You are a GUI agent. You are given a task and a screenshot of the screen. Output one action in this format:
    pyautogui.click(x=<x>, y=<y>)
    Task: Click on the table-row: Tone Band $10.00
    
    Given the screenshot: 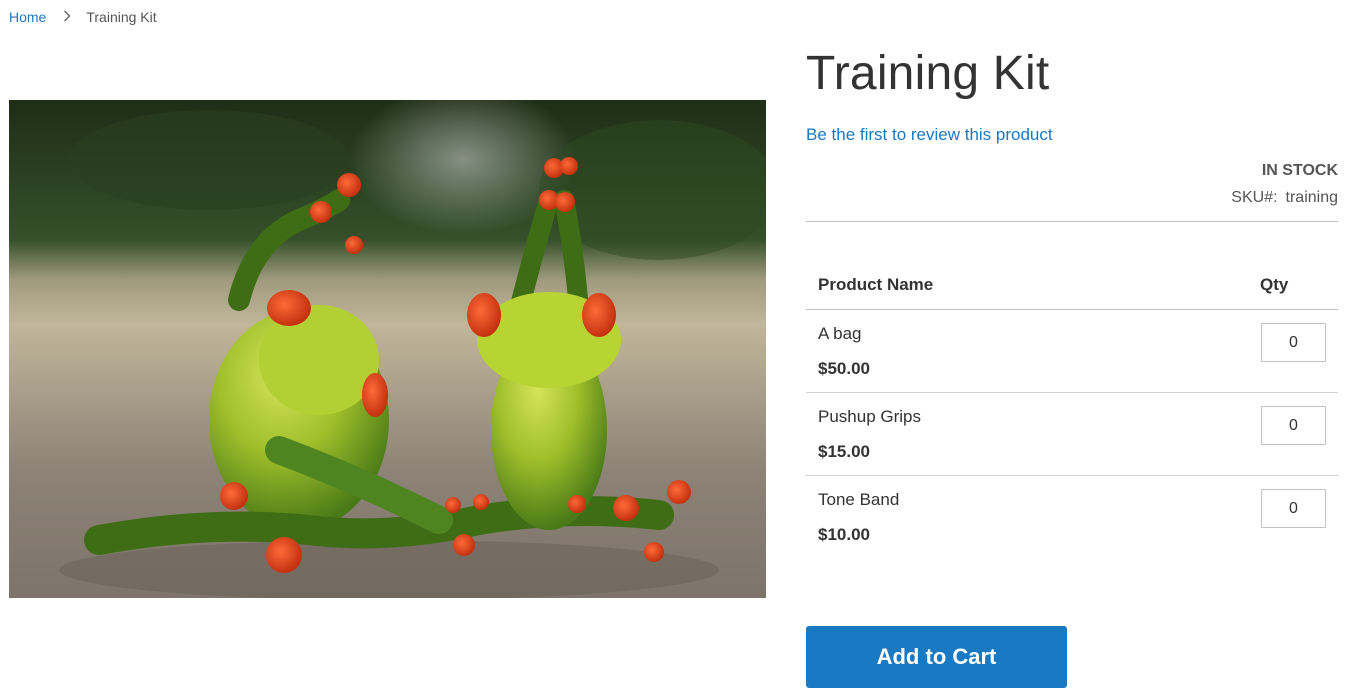 What is the action you would take?
    pyautogui.click(x=1072, y=517)
    